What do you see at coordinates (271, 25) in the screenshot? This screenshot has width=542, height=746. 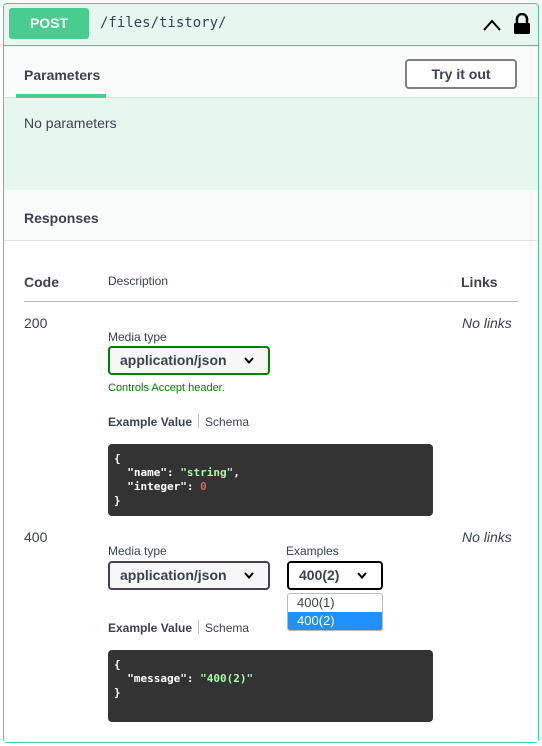 I see `operation-summary: POST /files/tistory/` at bounding box center [271, 25].